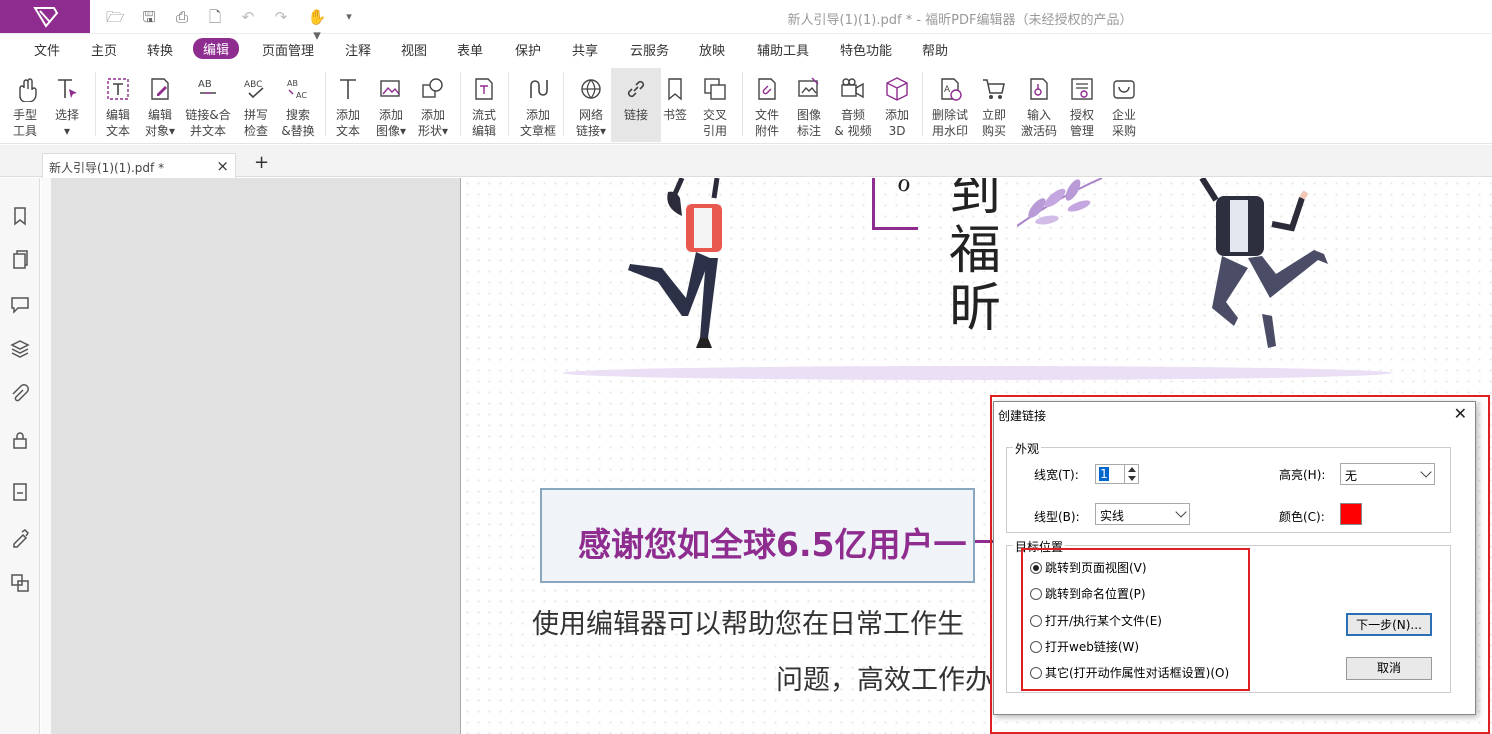  Describe the element at coordinates (20, 216) in the screenshot. I see `bookmark-panel-icon` at that location.